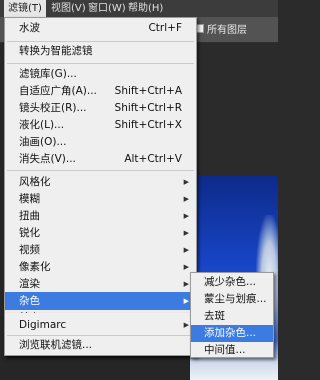 This screenshot has width=320, height=380. I want to click on menu-item-label: 视频, so click(29, 250).